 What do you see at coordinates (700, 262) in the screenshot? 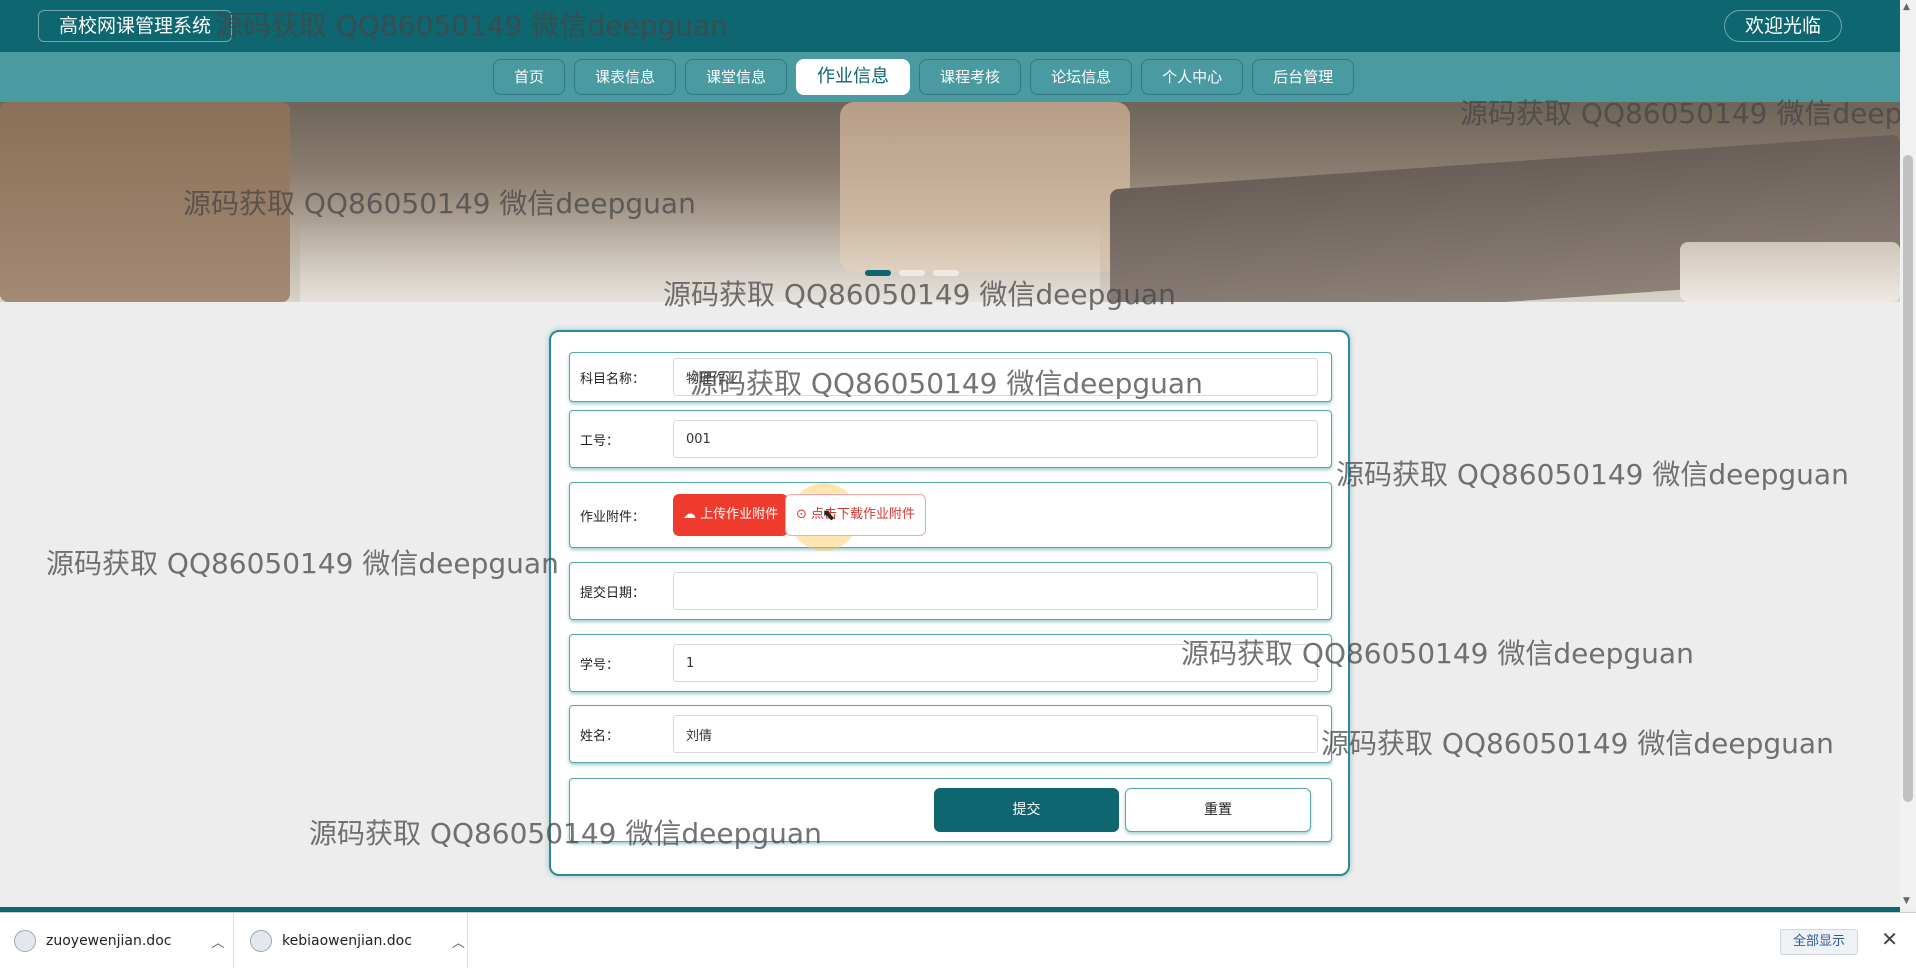
I see `banner-light` at bounding box center [700, 262].